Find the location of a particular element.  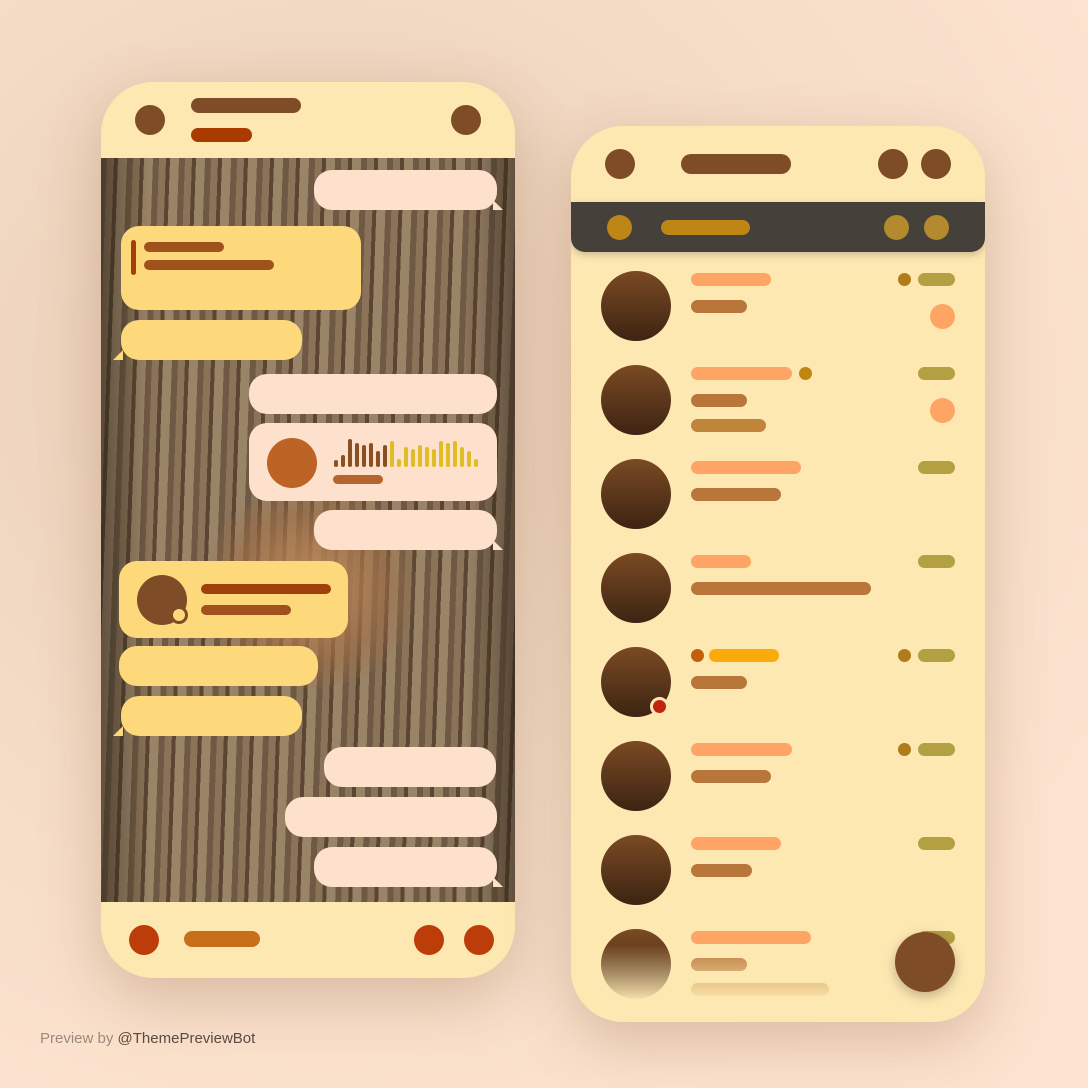

search-icon is located at coordinates (936, 164).